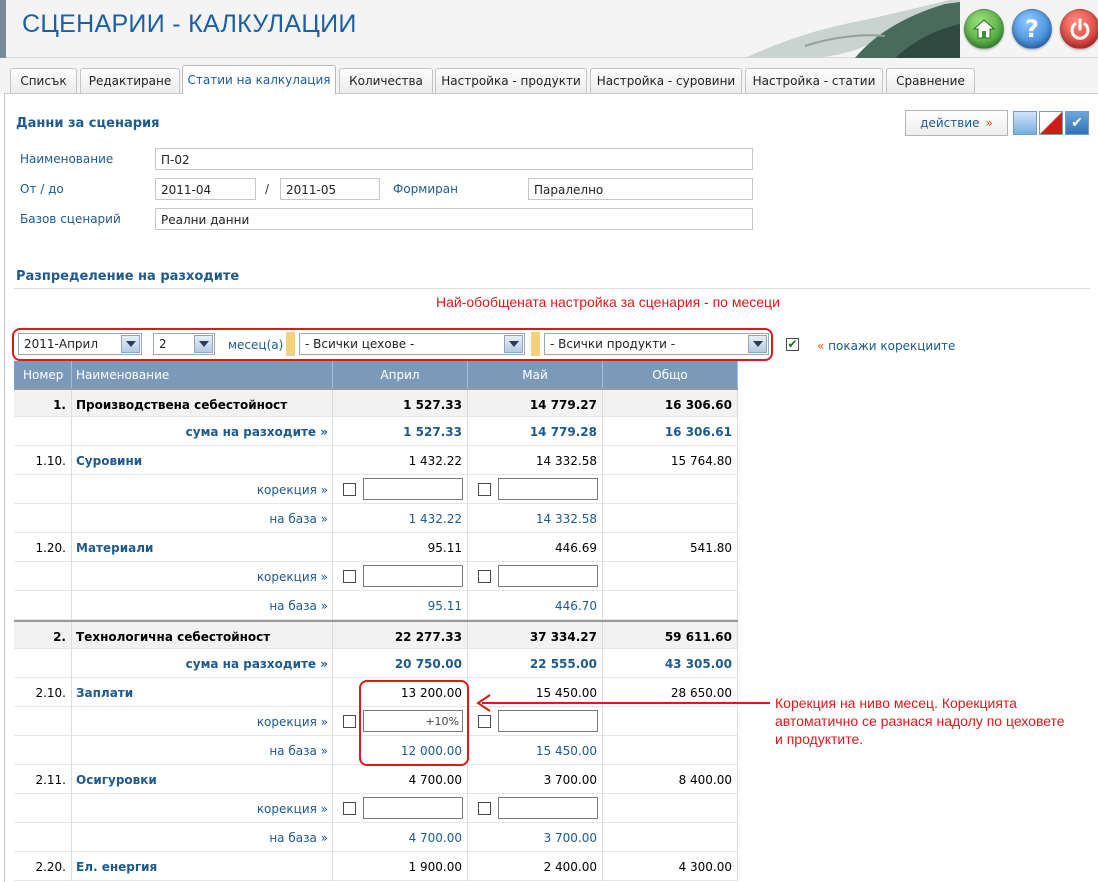 Image resolution: width=1098 pixels, height=882 pixels. Describe the element at coordinates (670, 866) in the screenshot. I see `value-total: 4 300.00` at that location.